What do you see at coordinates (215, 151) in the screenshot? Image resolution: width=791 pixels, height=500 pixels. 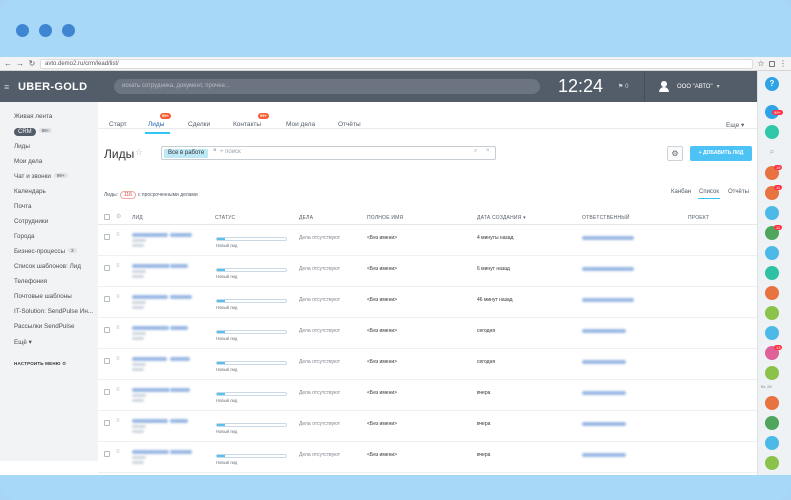 I see `close-icon: ×` at bounding box center [215, 151].